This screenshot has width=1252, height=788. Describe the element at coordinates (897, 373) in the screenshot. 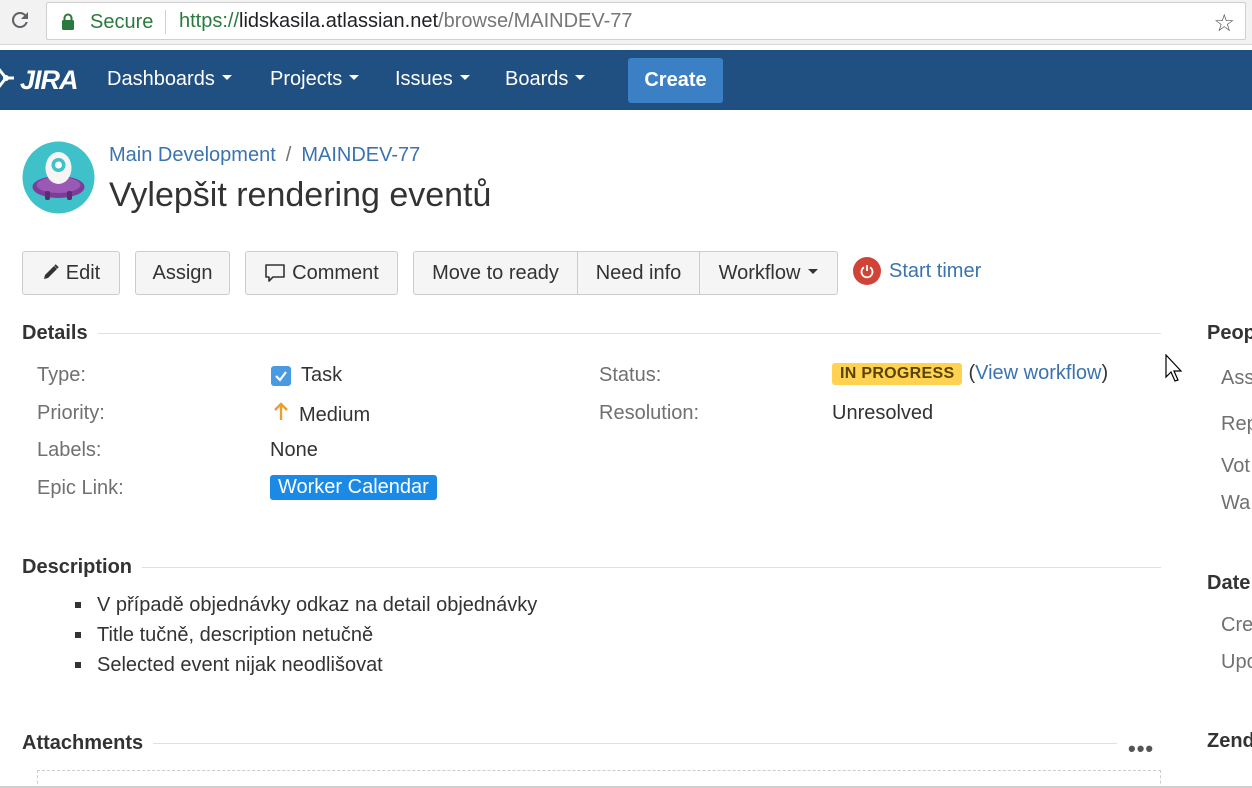

I see `status-lozenge: IN PROGRESS` at that location.